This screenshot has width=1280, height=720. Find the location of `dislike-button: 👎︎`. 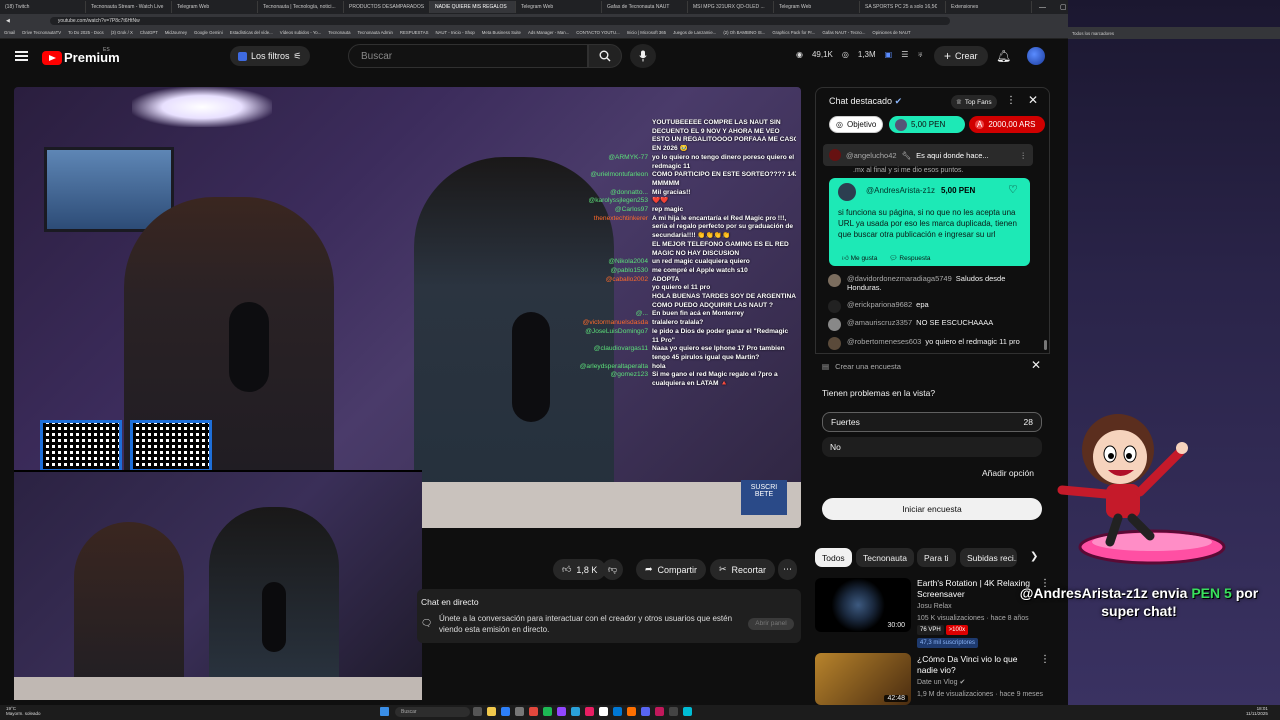

dislike-button: 👎︎ is located at coordinates (613, 569).